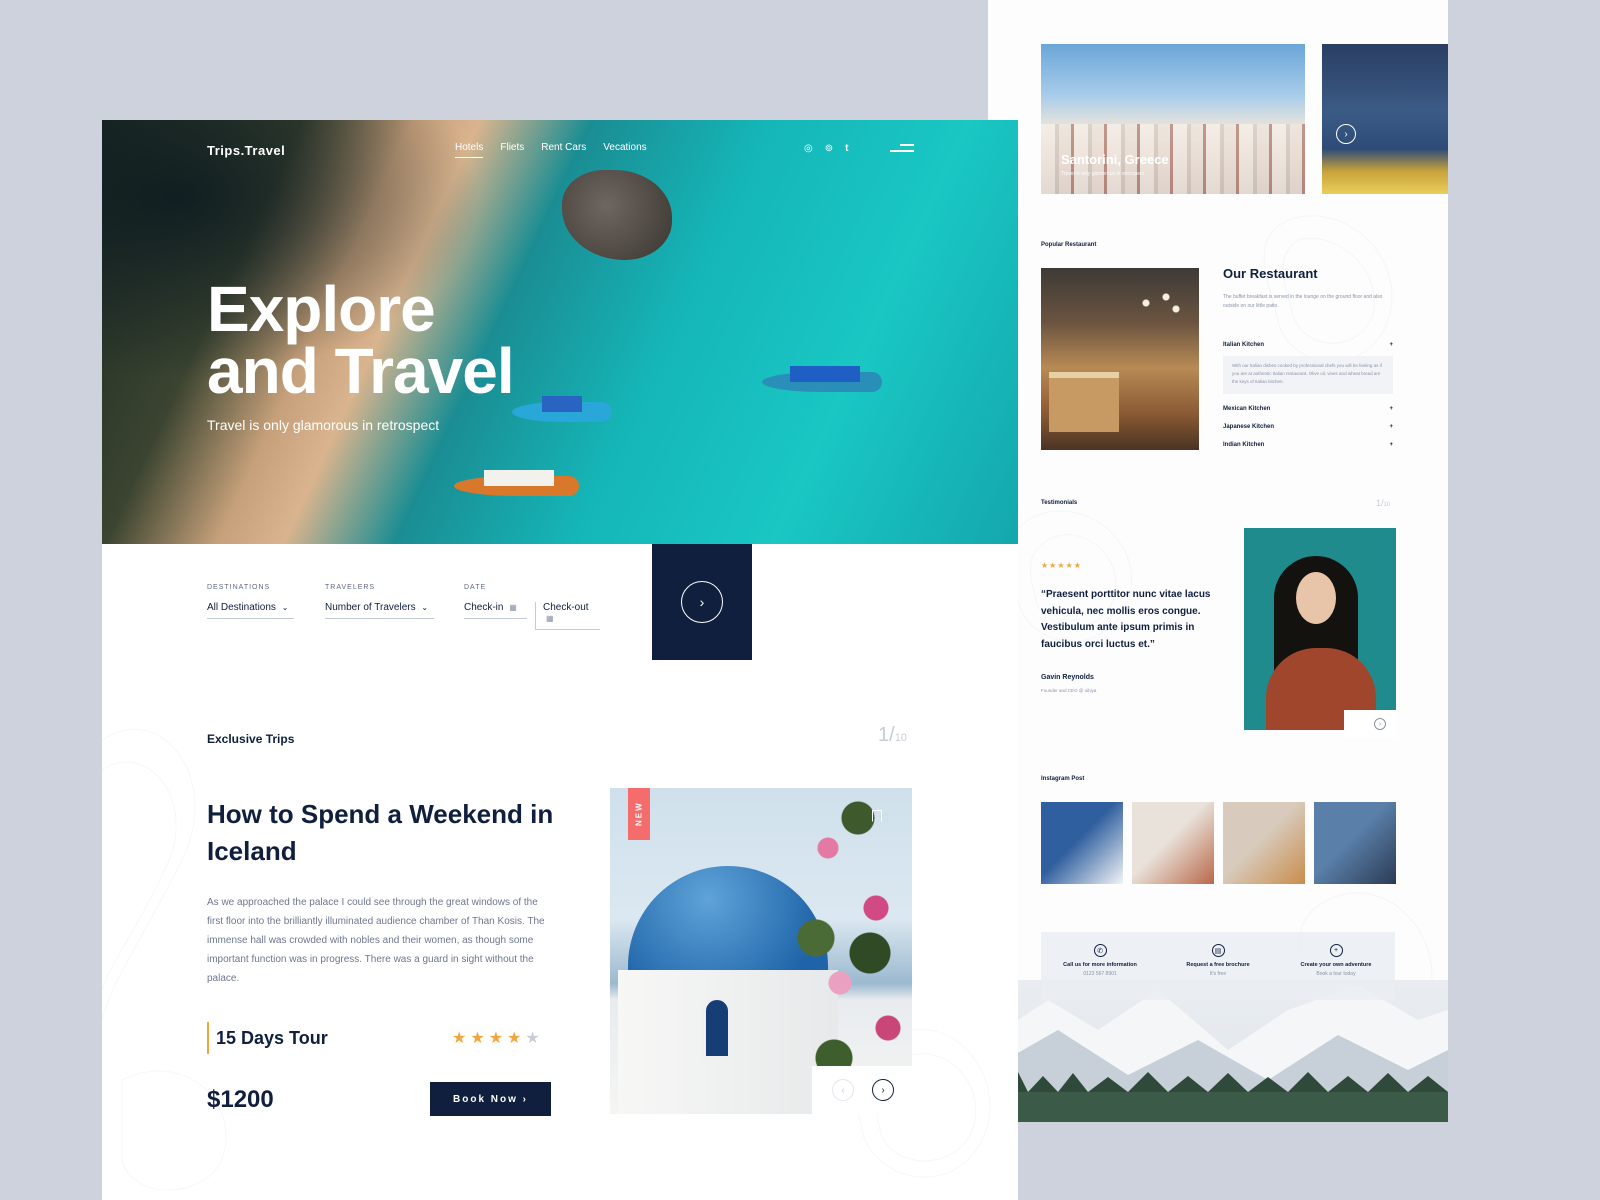 This screenshot has width=1600, height=1200. I want to click on travelers-value: Number of Travelers, so click(370, 607).